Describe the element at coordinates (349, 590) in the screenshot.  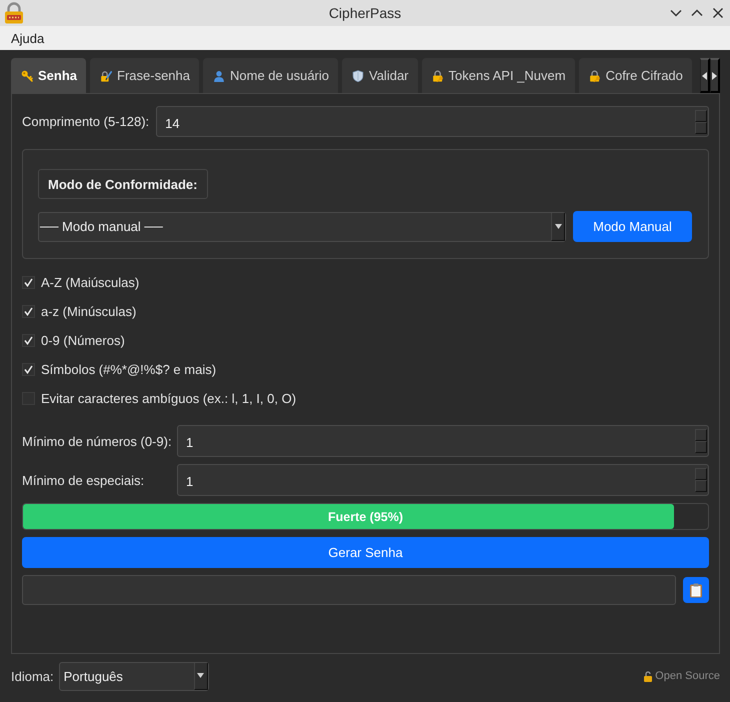
I see `password-output-field` at that location.